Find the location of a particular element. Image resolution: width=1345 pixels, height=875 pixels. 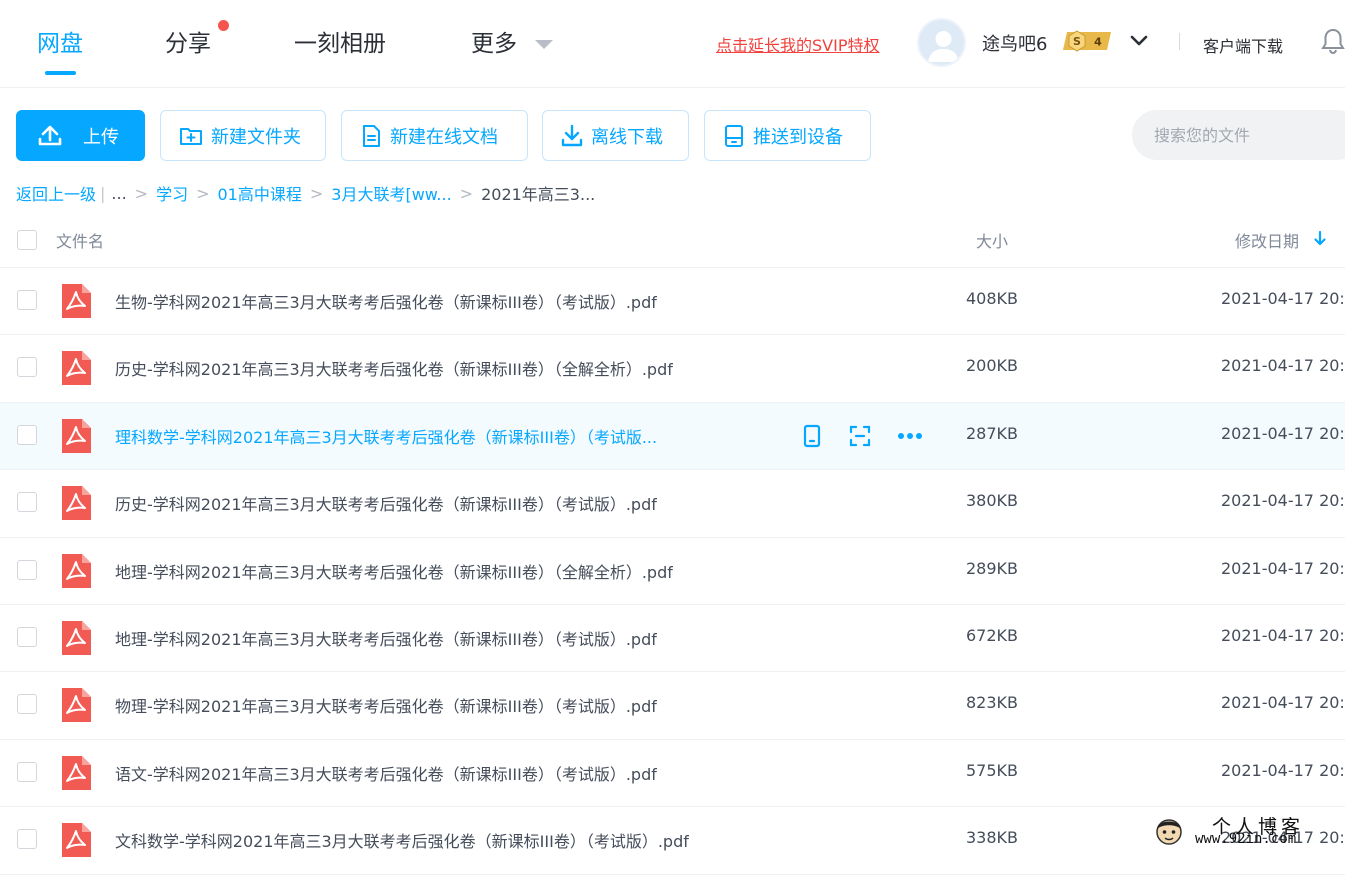

search-input is located at coordinates (1244, 135).